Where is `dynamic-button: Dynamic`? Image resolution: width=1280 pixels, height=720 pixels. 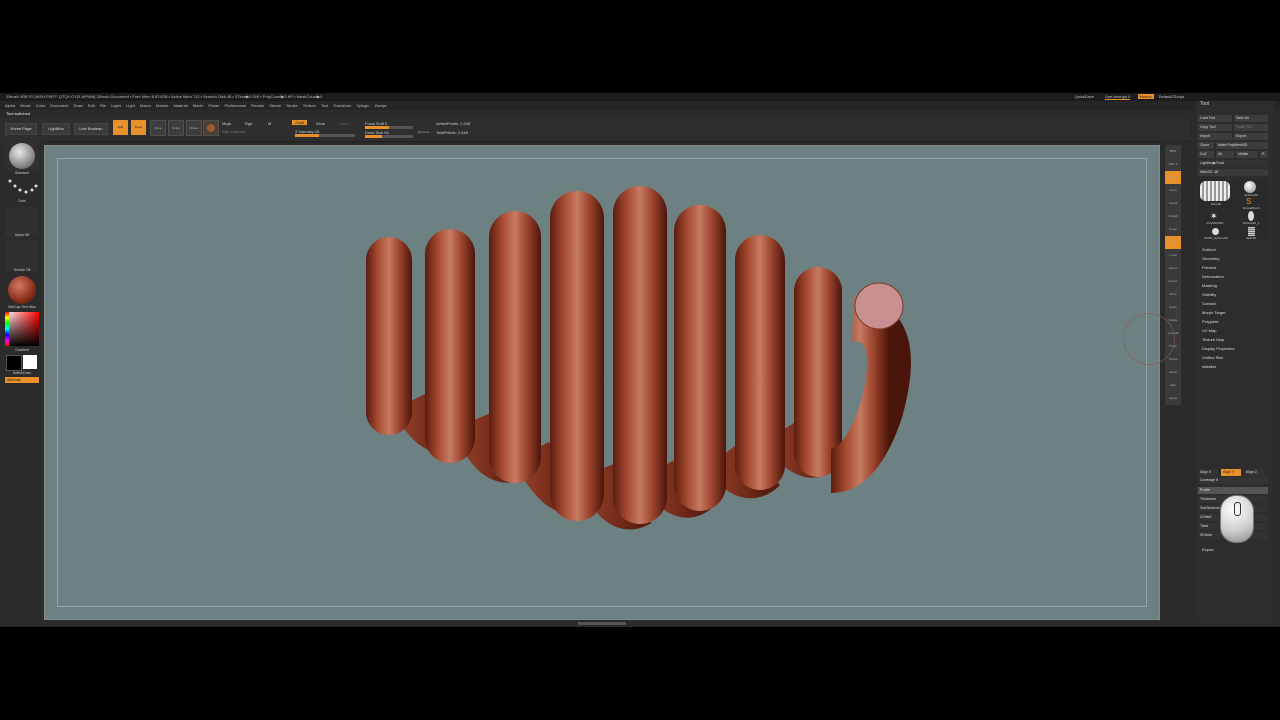 dynamic-button: Dynamic is located at coordinates (424, 132).